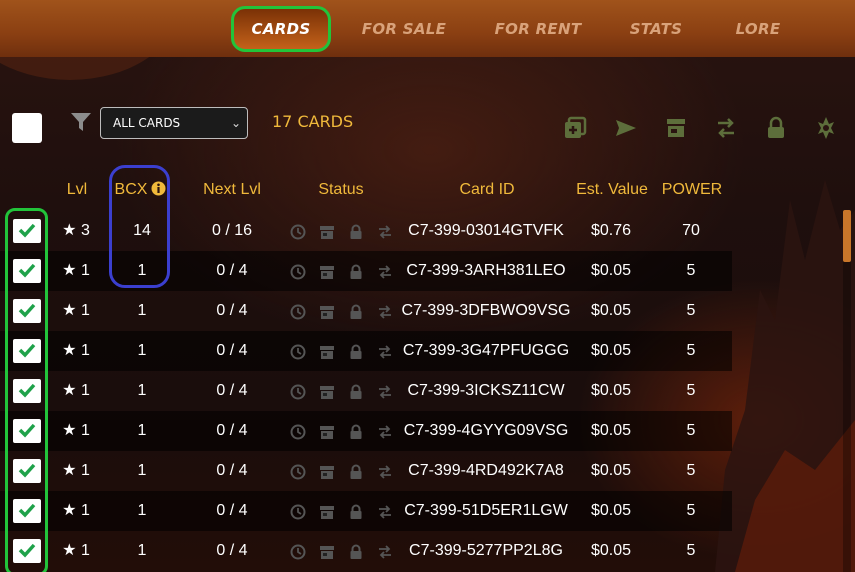 The height and width of the screenshot is (572, 855). I want to click on row-card-id: C7-399-3ICKSZ11CW, so click(486, 391).